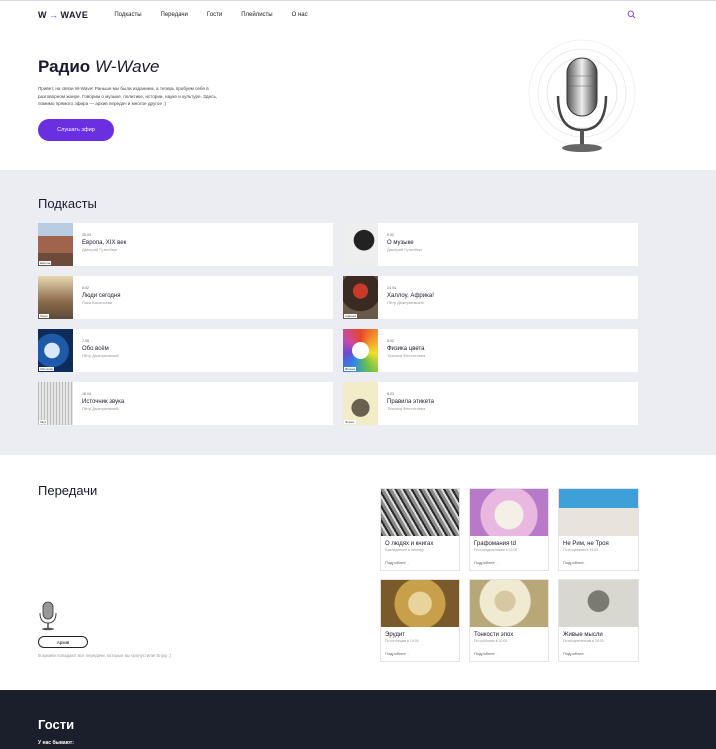 The height and width of the screenshot is (749, 716). What do you see at coordinates (631, 14) in the screenshot?
I see `search-icon` at bounding box center [631, 14].